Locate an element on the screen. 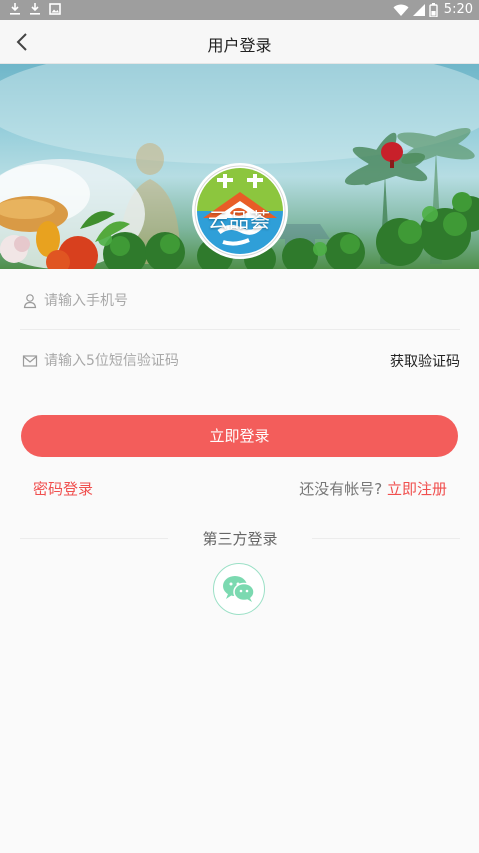  phone-input is located at coordinates (204, 301).